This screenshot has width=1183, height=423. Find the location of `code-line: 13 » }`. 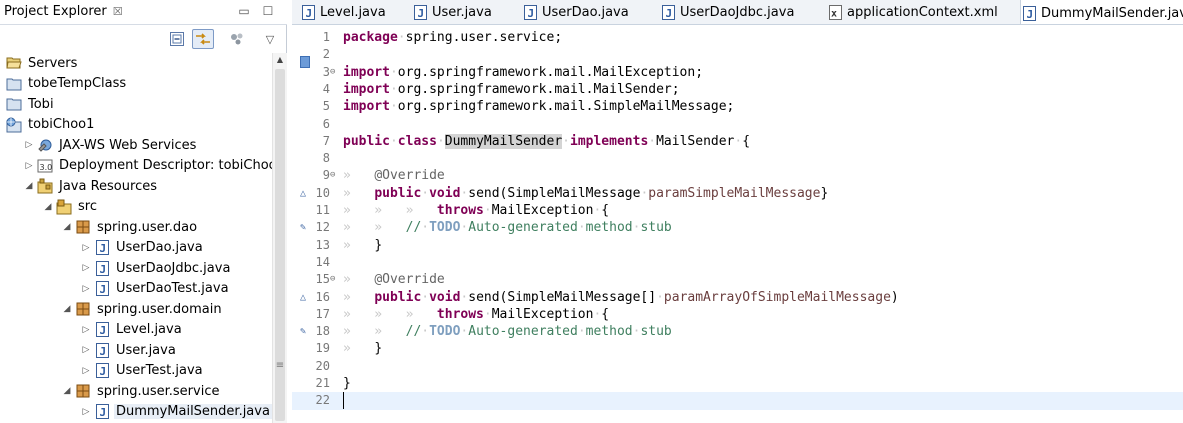

code-line: 13 » } is located at coordinates (737, 245).